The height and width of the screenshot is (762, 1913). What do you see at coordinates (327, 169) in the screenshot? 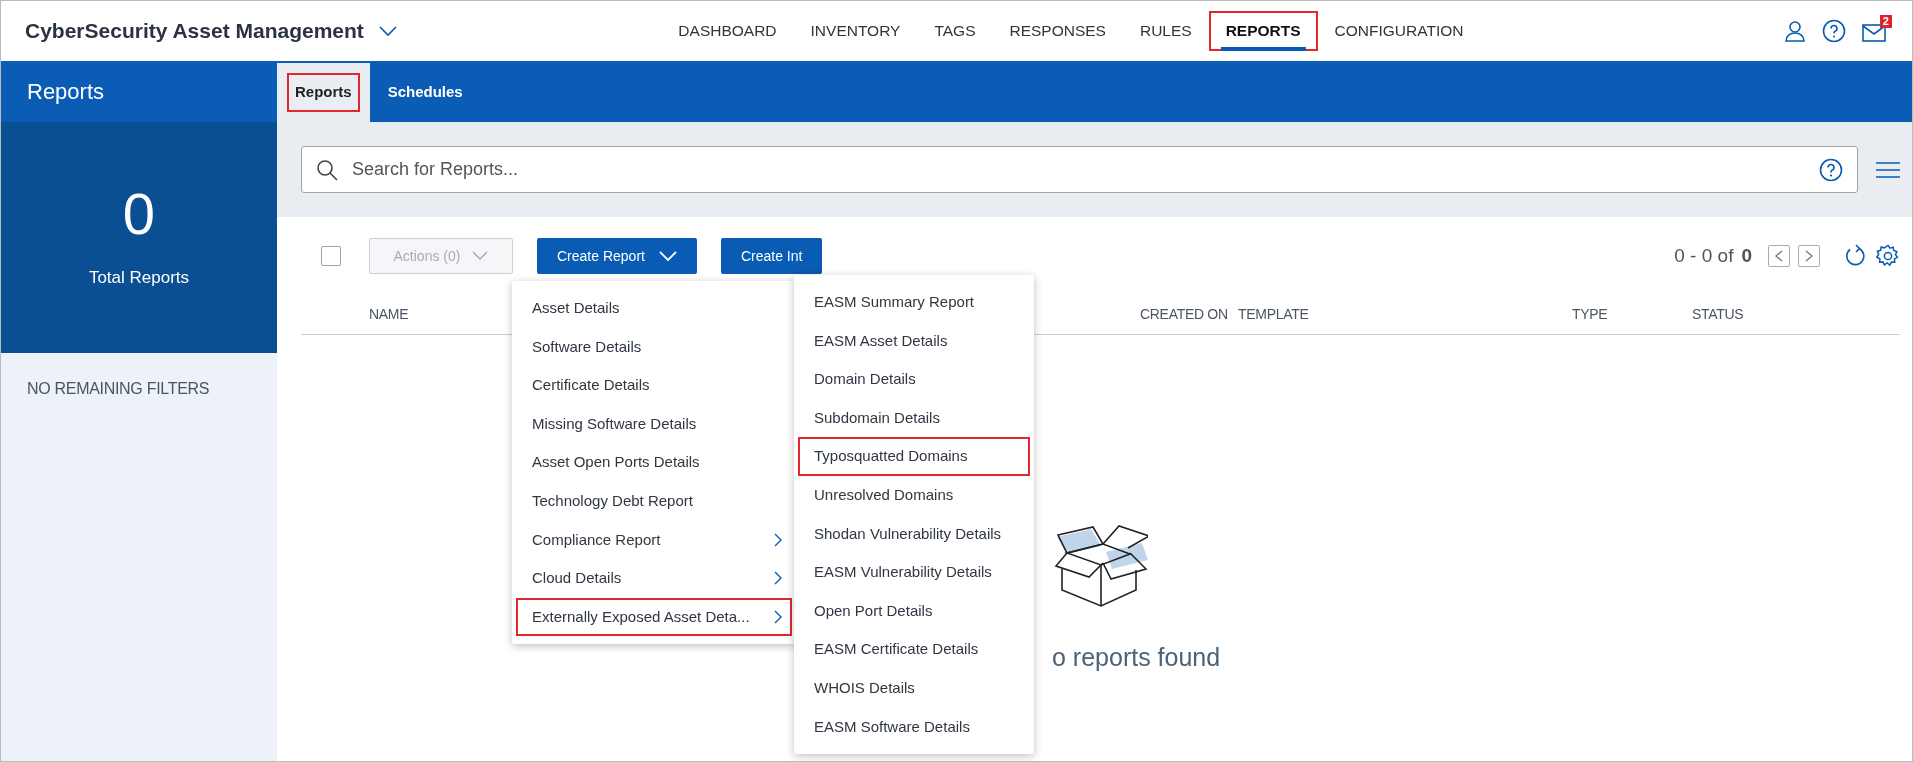
I see `search-icon` at bounding box center [327, 169].